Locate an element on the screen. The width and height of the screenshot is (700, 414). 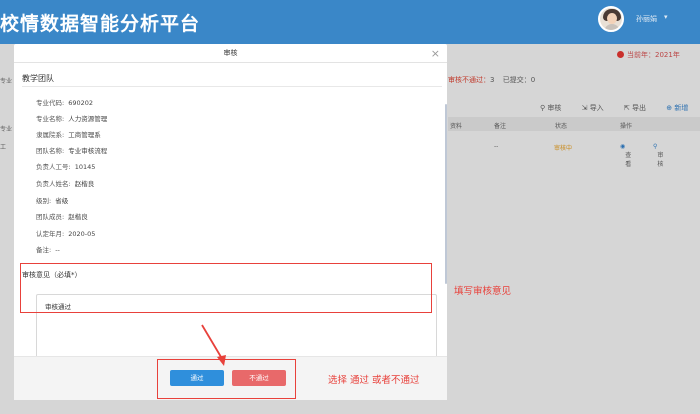
info-value: 省级 is located at coordinates (62, 201).